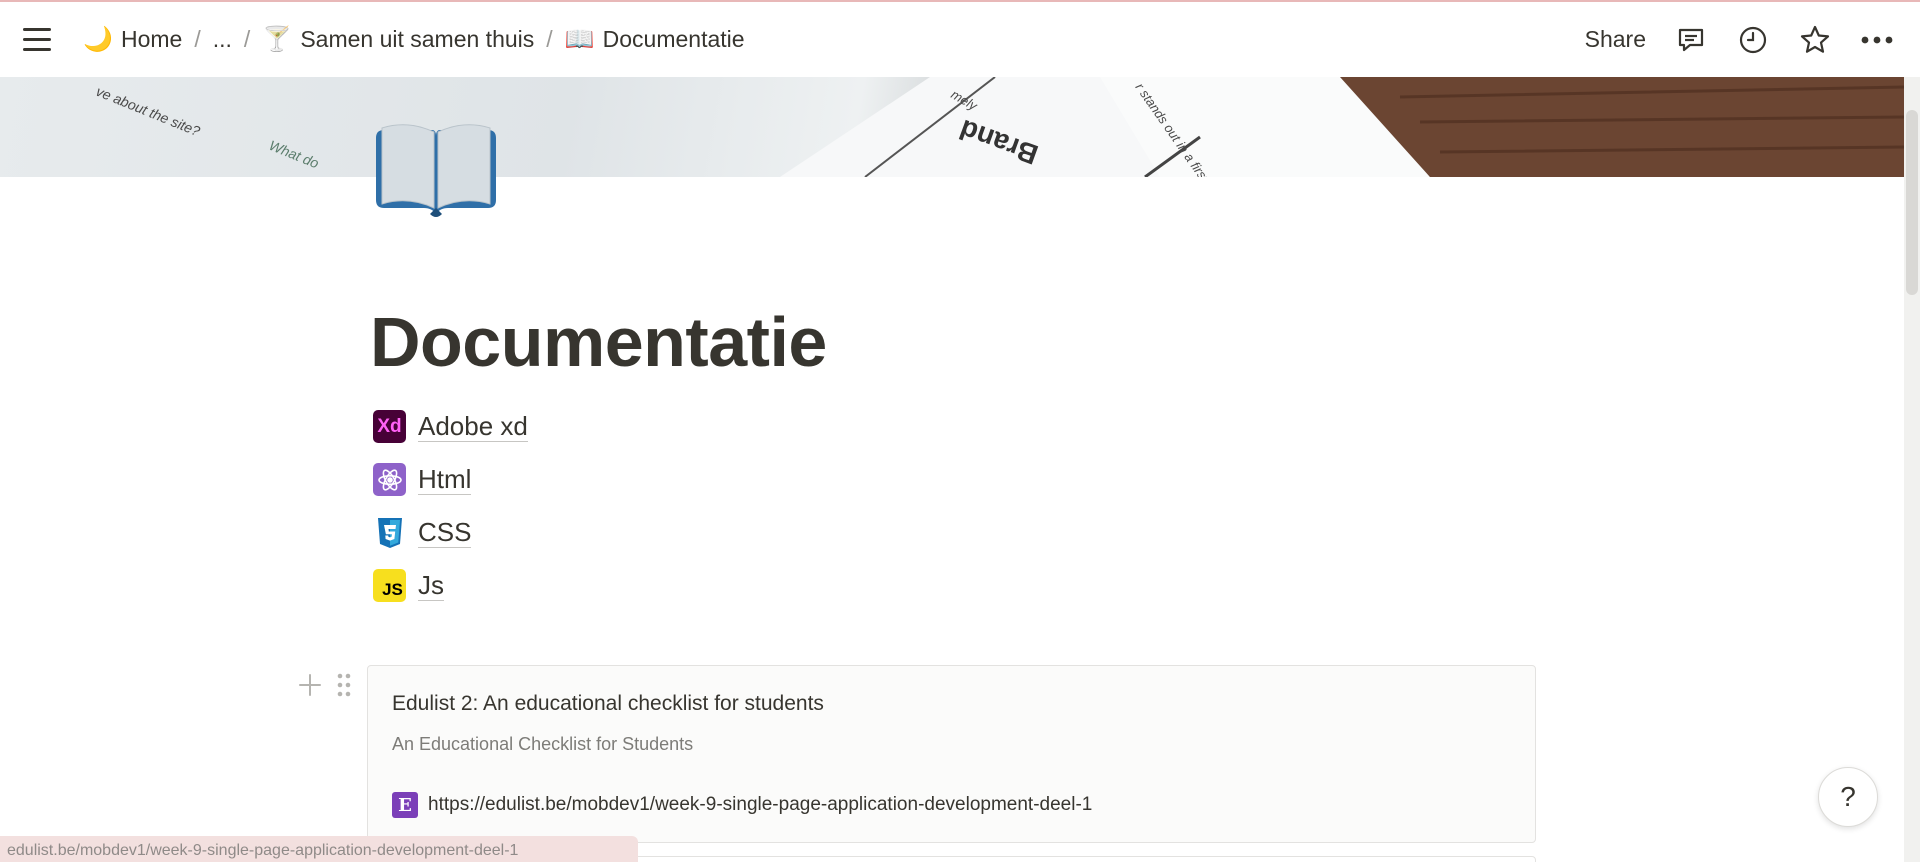 The height and width of the screenshot is (862, 1920). What do you see at coordinates (1615, 39) in the screenshot?
I see `share-button: Share` at bounding box center [1615, 39].